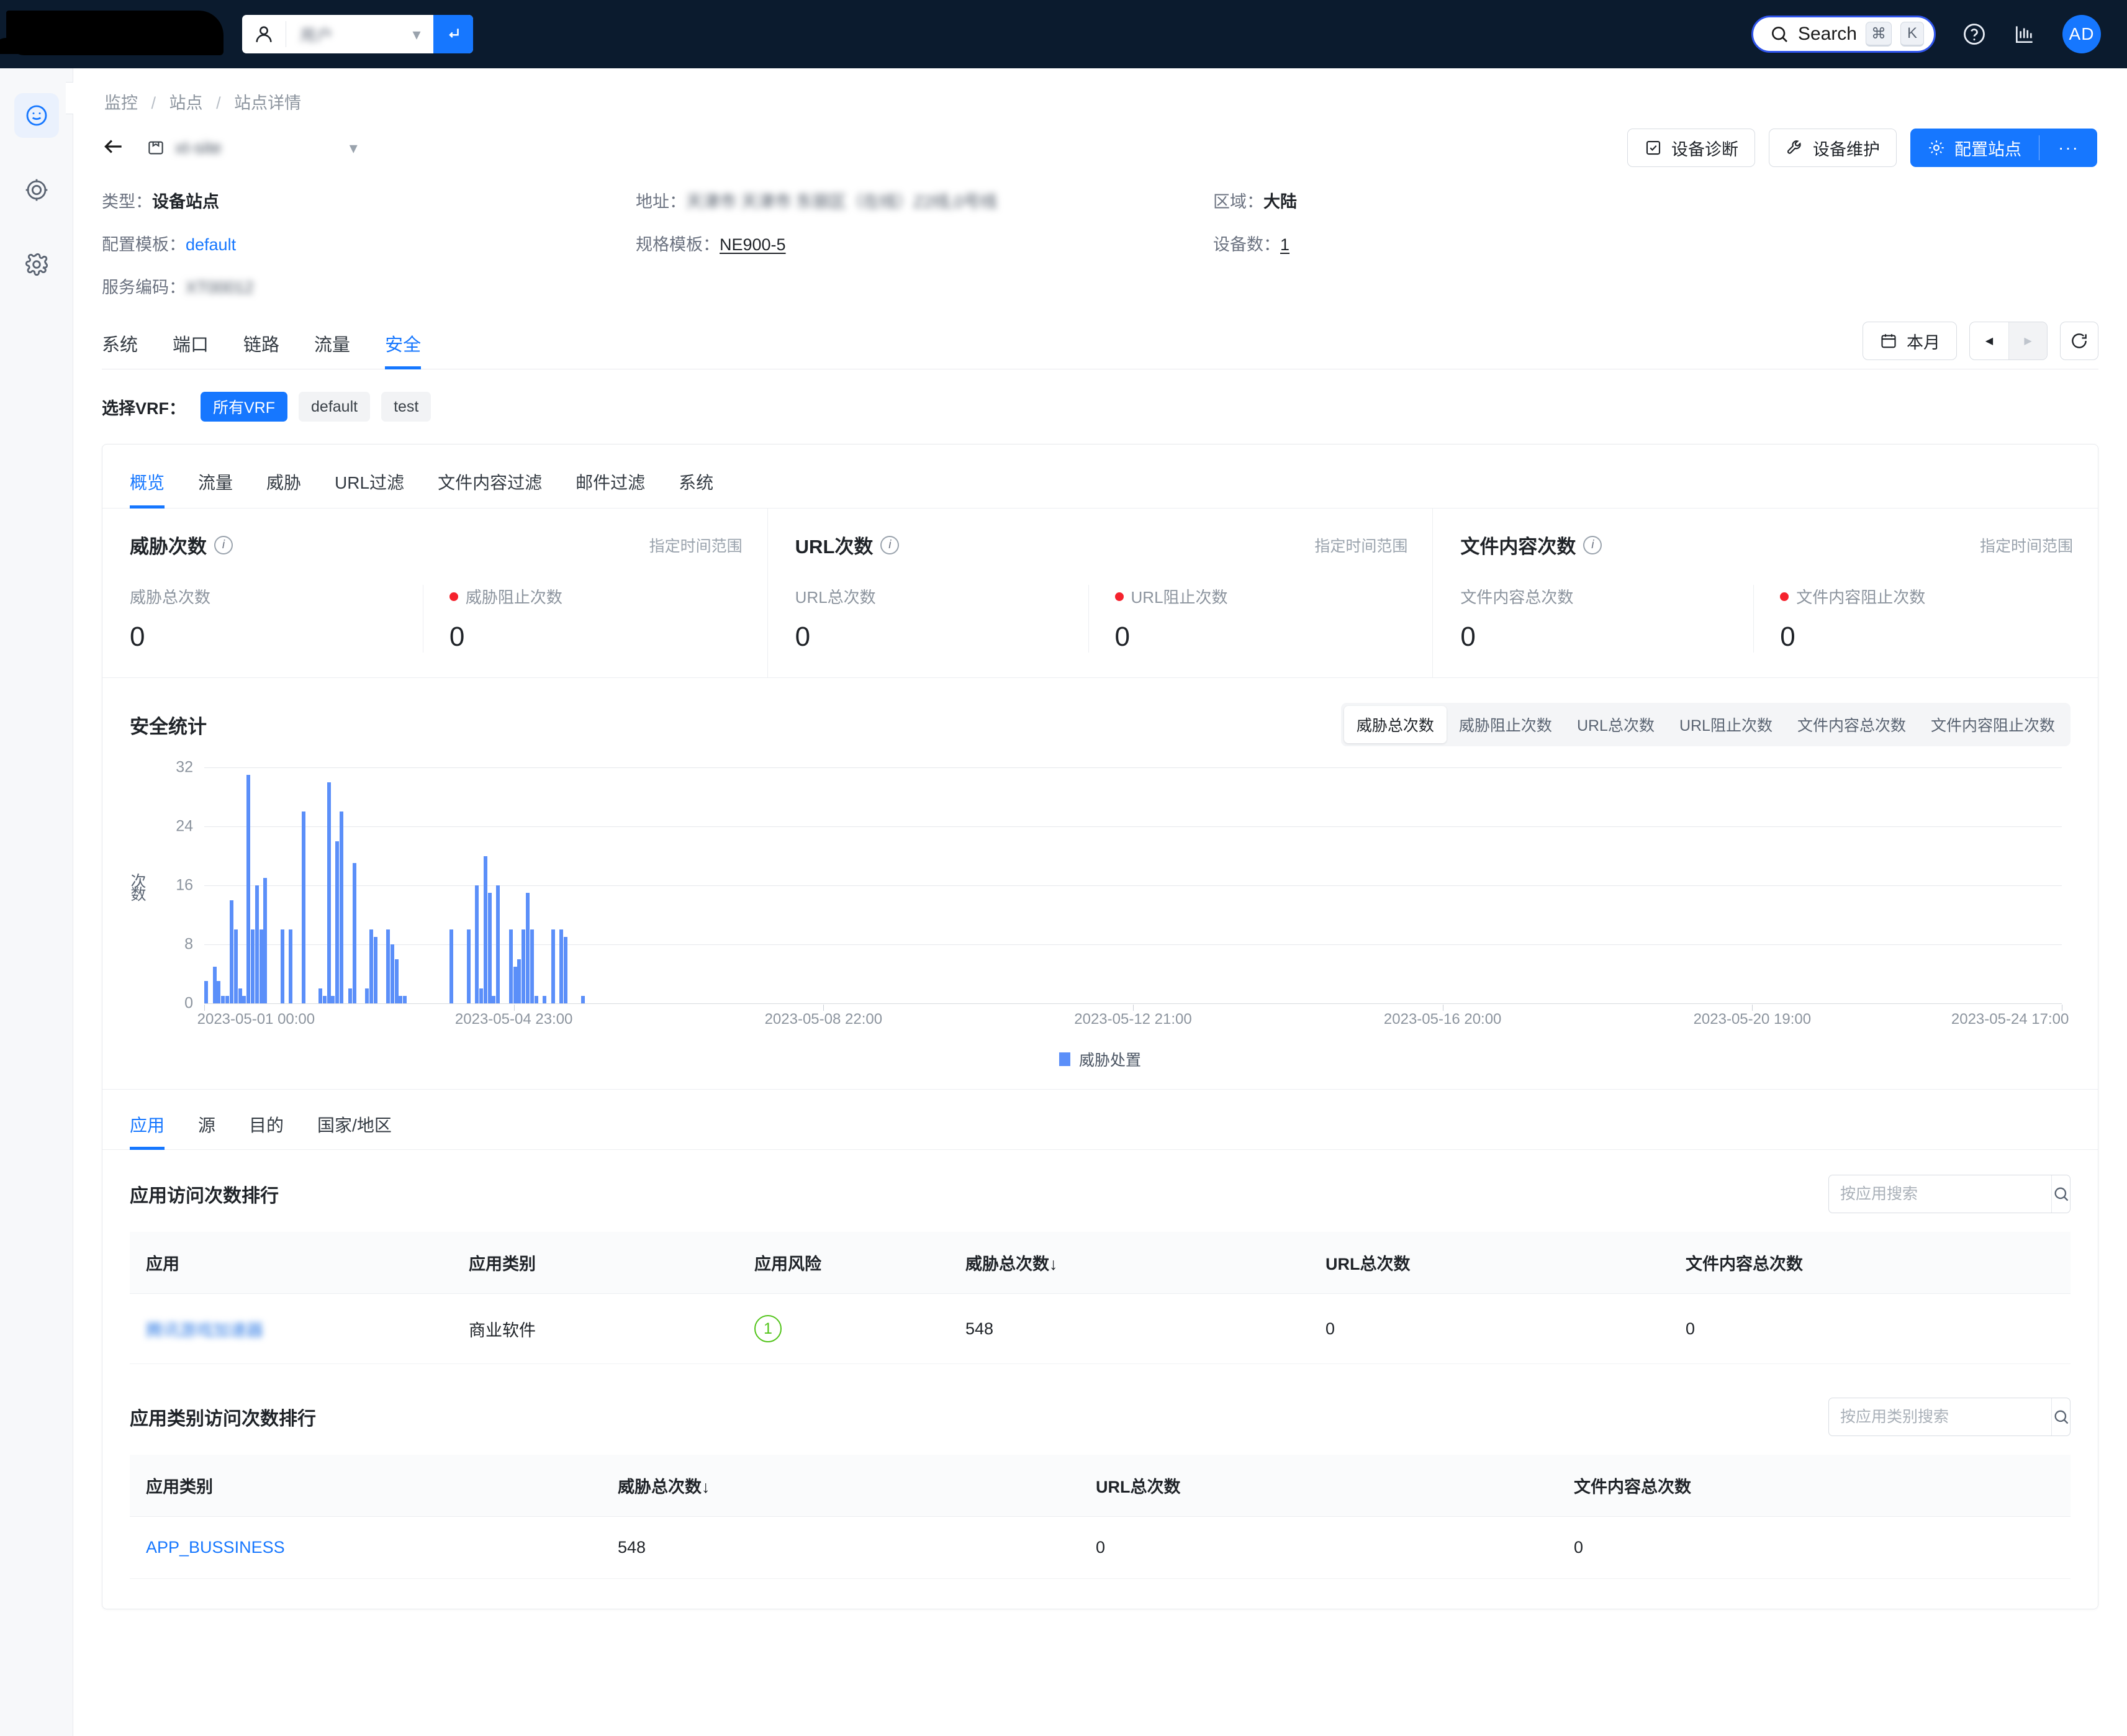 The height and width of the screenshot is (1736, 2127). What do you see at coordinates (335, 407) in the screenshot?
I see `vrf-option-default: default` at bounding box center [335, 407].